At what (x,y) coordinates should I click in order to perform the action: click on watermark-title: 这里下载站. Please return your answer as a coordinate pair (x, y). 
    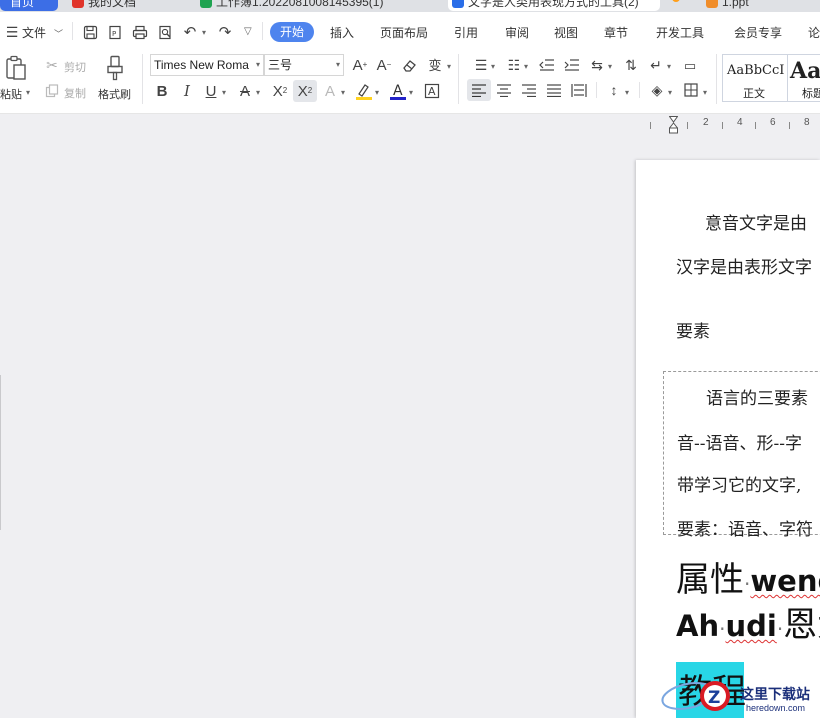
    Looking at the image, I should click on (775, 694).